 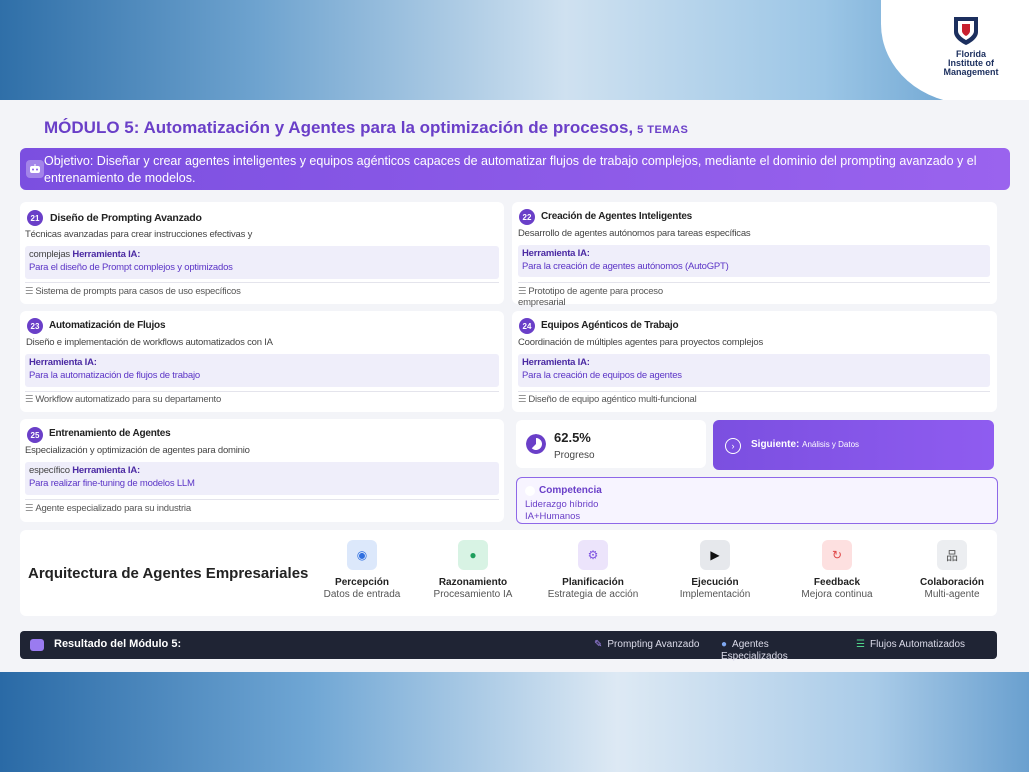 What do you see at coordinates (610, 325) in the screenshot?
I see `topic-title: Equipos Agénticos de Trabajo` at bounding box center [610, 325].